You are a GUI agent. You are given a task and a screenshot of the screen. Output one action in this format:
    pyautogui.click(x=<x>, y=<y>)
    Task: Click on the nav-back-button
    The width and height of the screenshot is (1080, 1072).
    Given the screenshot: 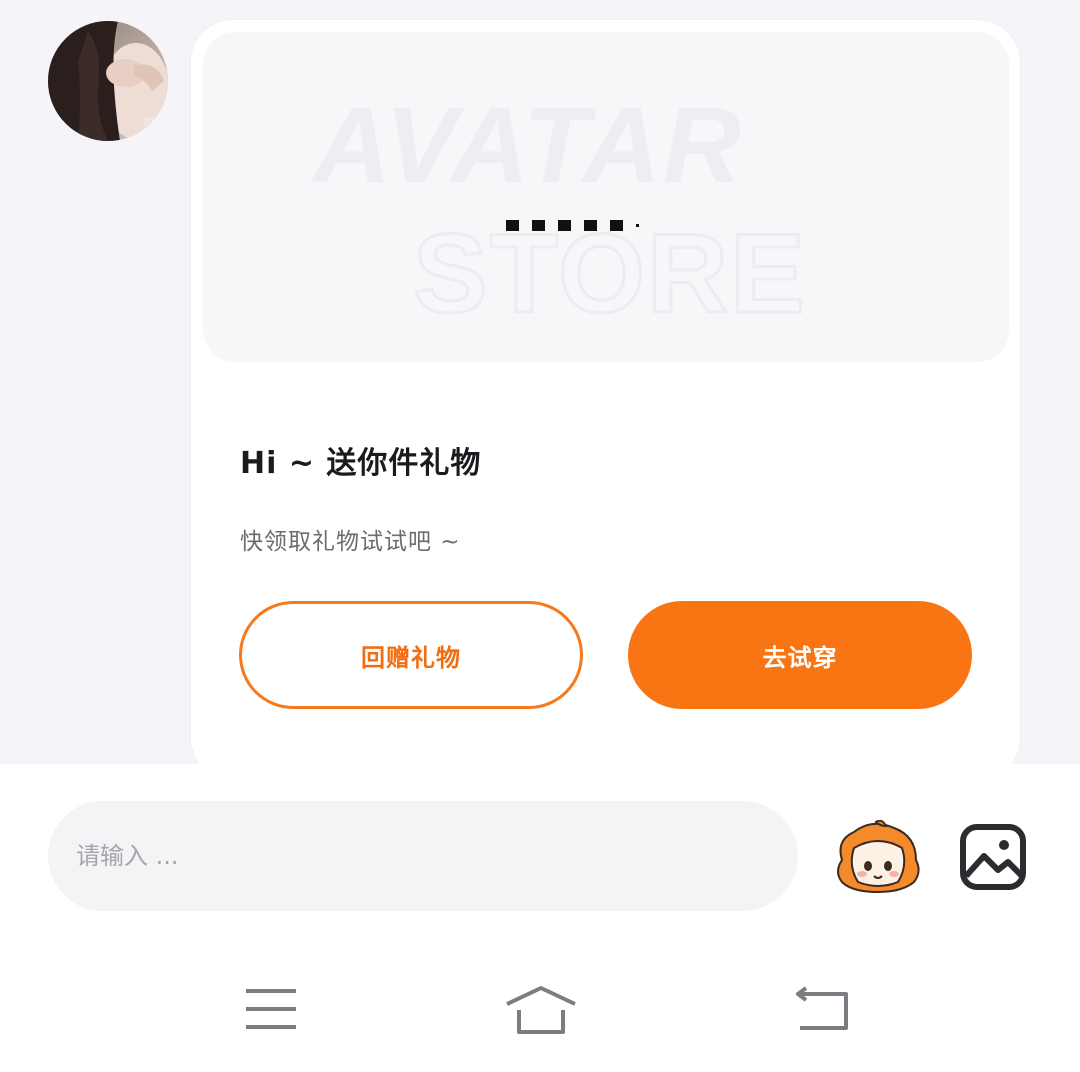 What is the action you would take?
    pyautogui.click(x=824, y=1011)
    